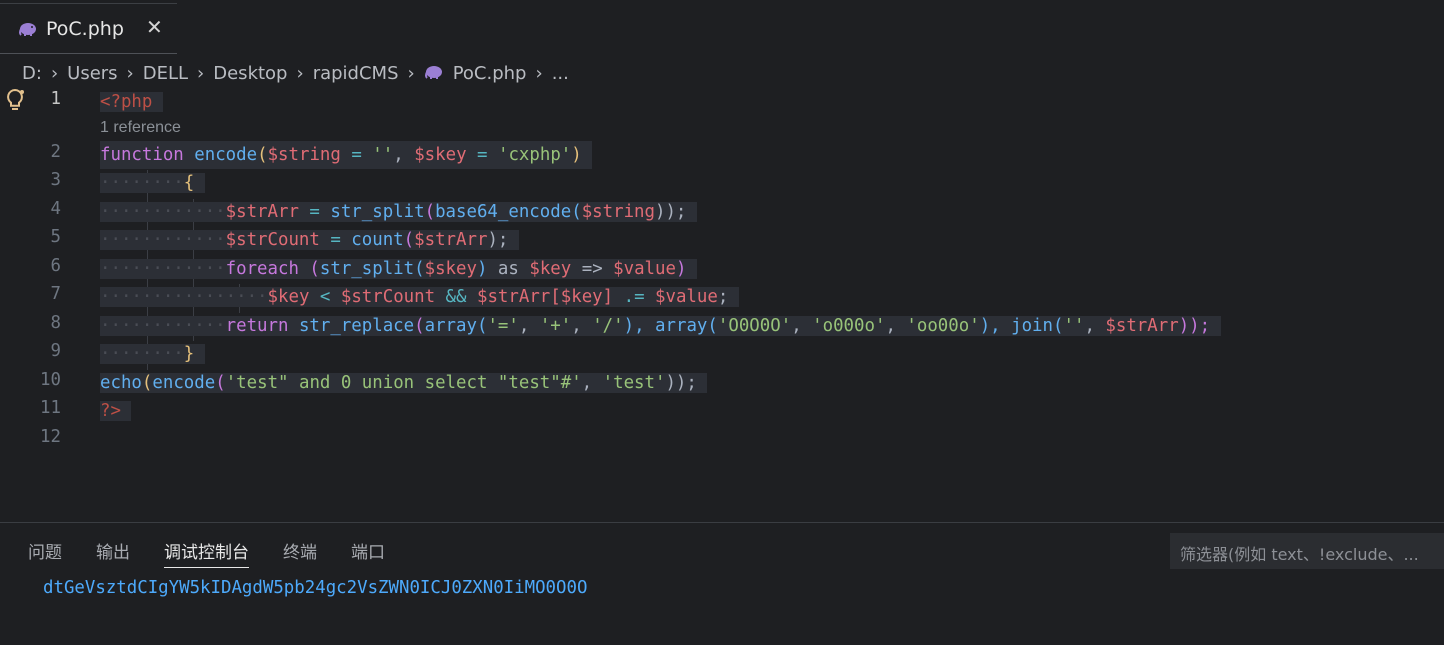 The width and height of the screenshot is (1444, 645). I want to click on line-number: 1, so click(55, 99).